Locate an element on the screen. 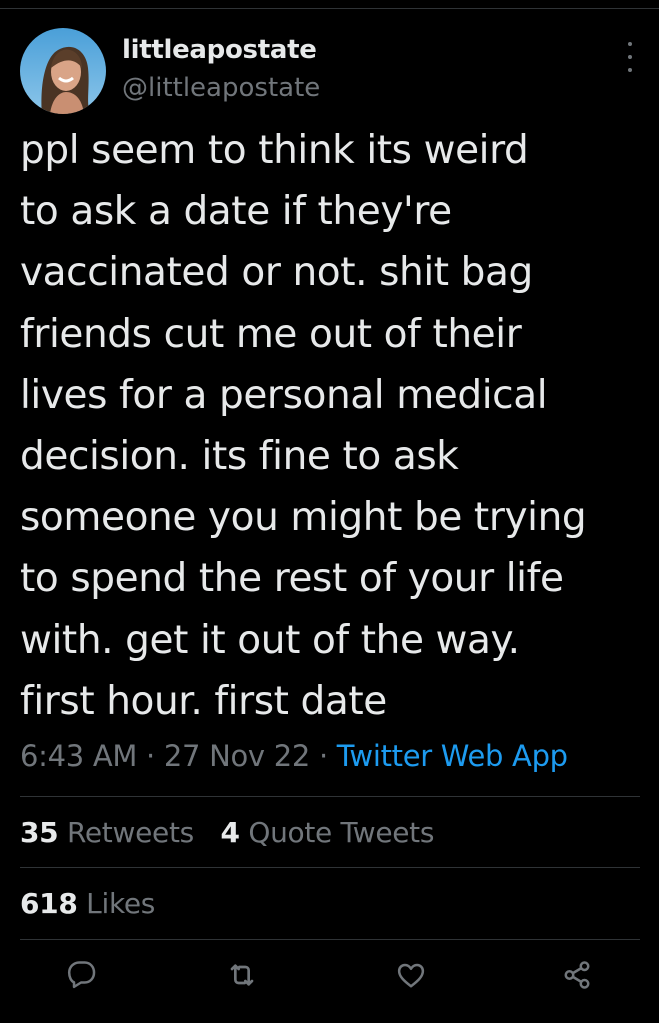  retweet-stats: 35 Retweets 4 Quote Tweets is located at coordinates (236, 833).